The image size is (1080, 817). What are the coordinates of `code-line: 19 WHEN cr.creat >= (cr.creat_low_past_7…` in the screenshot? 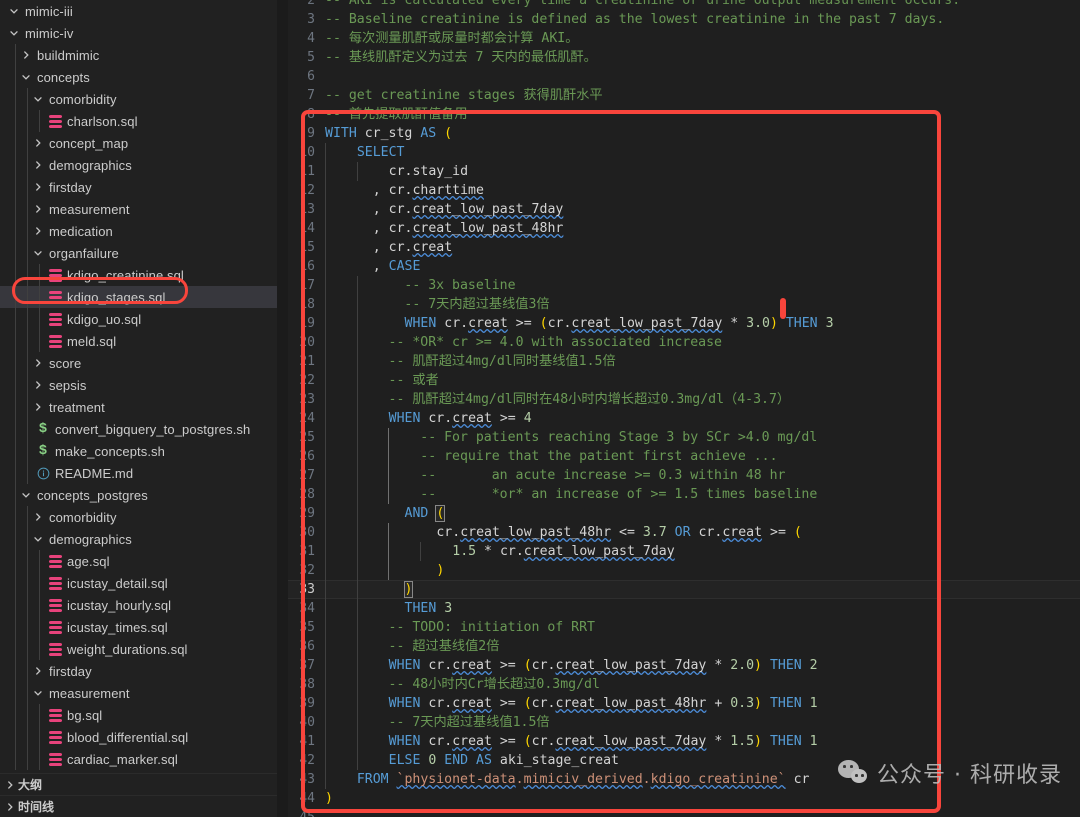 It's located at (684, 323).